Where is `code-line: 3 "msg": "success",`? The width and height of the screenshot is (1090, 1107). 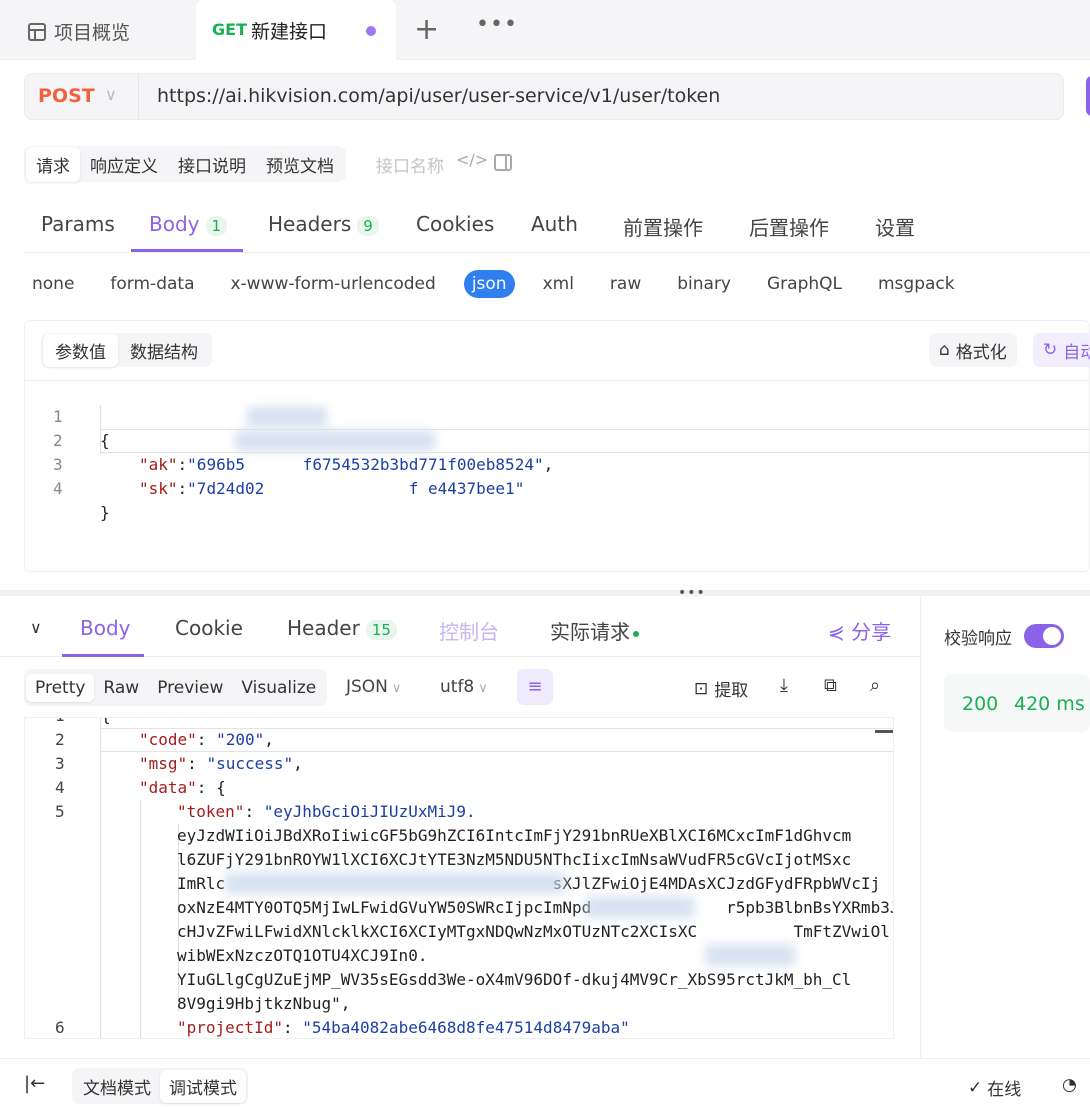
code-line: 3 "msg": "success", is located at coordinates (459, 764).